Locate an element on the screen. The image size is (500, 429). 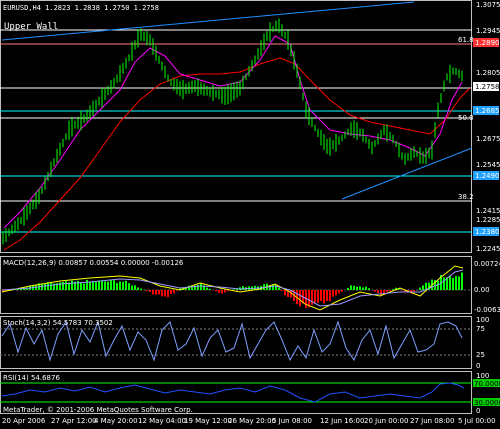
rsi-tick: 30.0000 is located at coordinates (487, 403).